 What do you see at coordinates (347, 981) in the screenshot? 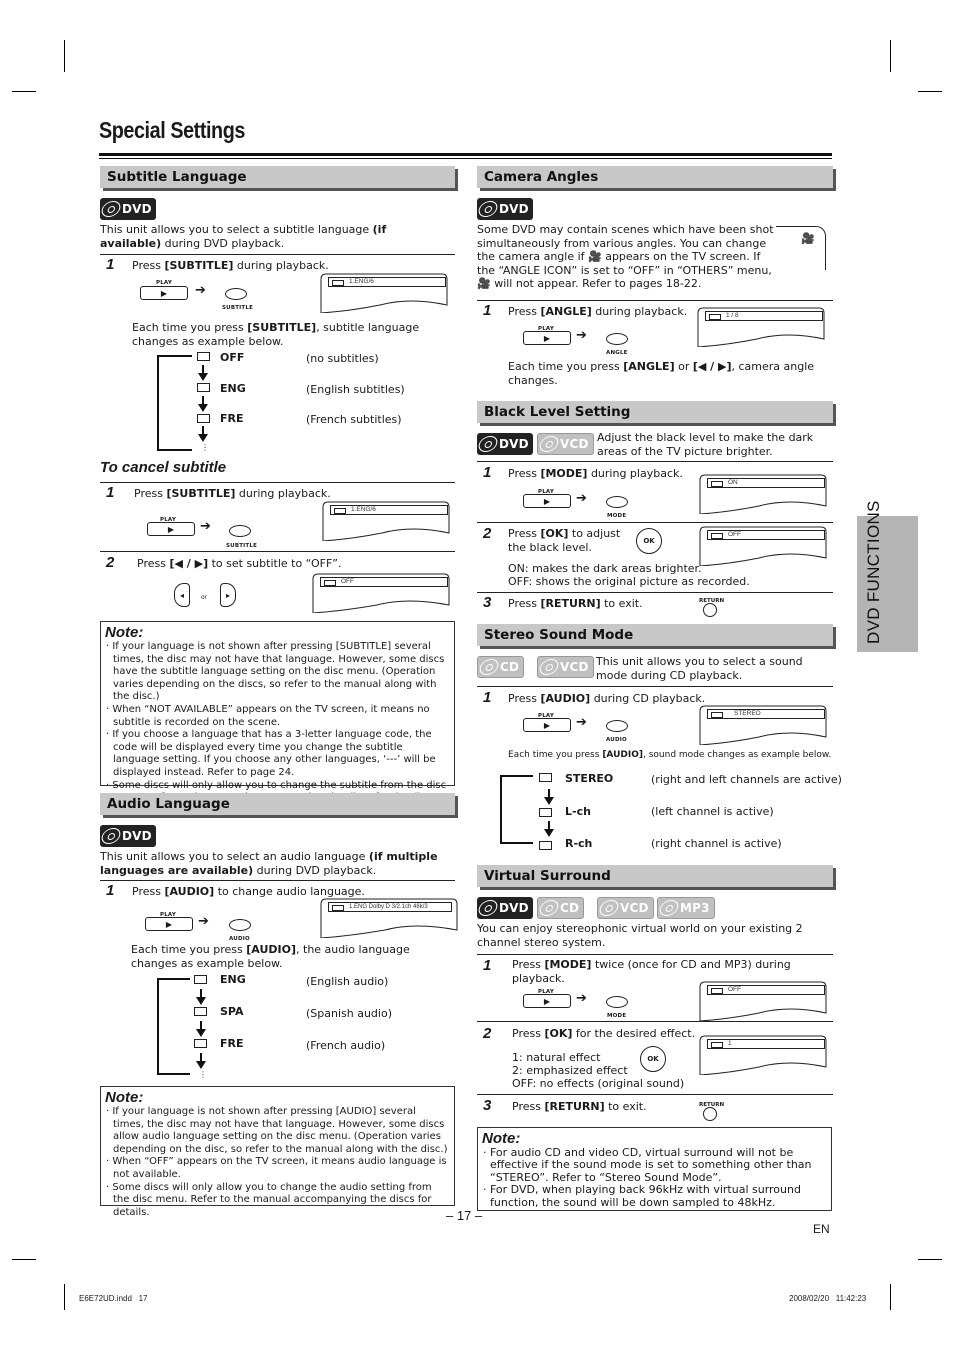
I see `cycle-desc: (English audio)` at bounding box center [347, 981].